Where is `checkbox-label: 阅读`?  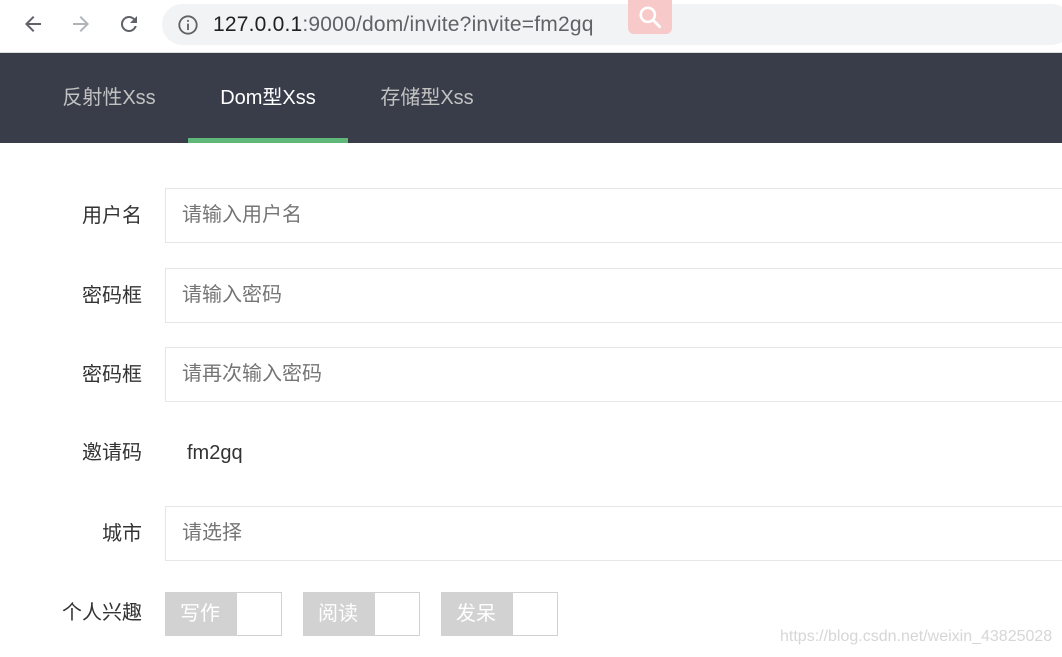 checkbox-label: 阅读 is located at coordinates (339, 614).